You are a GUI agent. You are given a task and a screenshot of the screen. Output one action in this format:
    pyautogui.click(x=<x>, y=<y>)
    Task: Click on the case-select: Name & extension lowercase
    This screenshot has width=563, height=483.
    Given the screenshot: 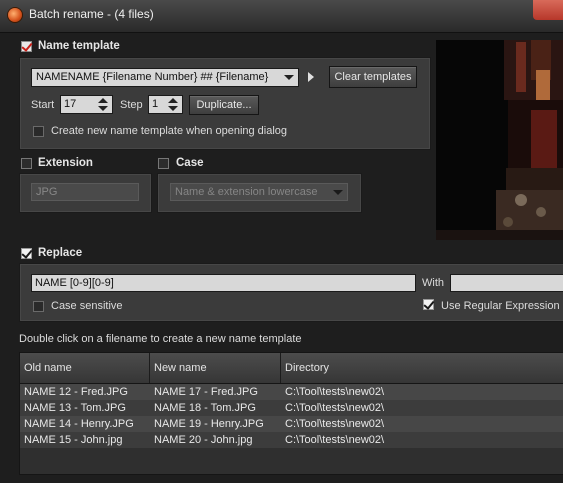 What is the action you would take?
    pyautogui.click(x=259, y=192)
    